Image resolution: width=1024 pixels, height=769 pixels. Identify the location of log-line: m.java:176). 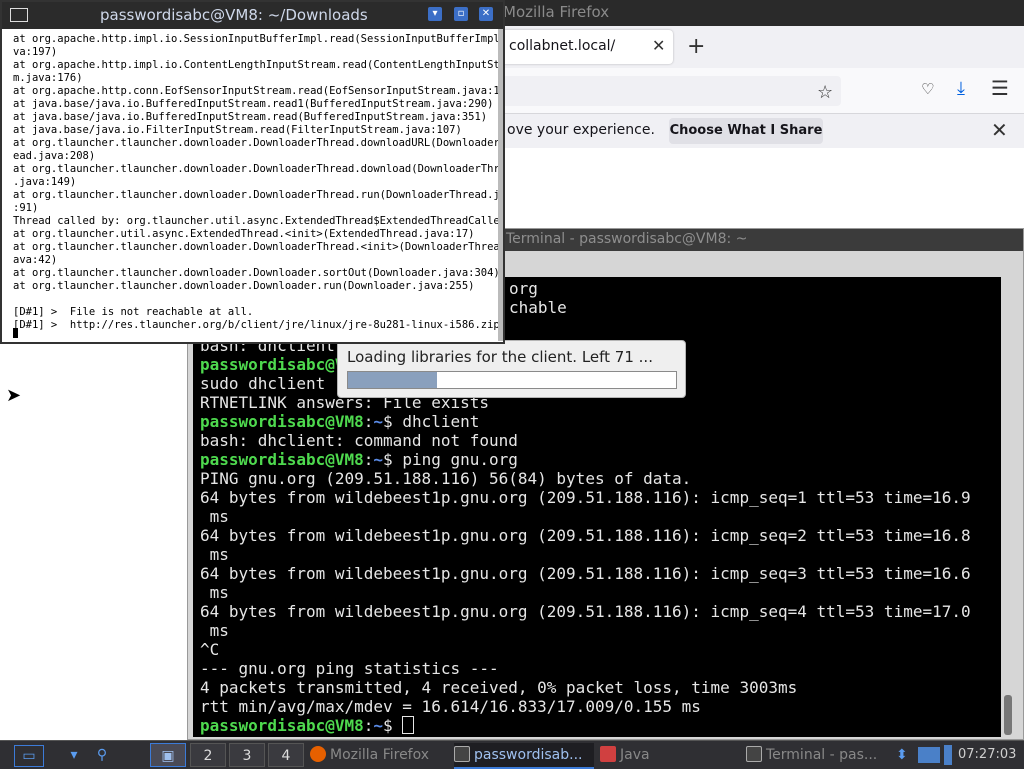
(48, 78).